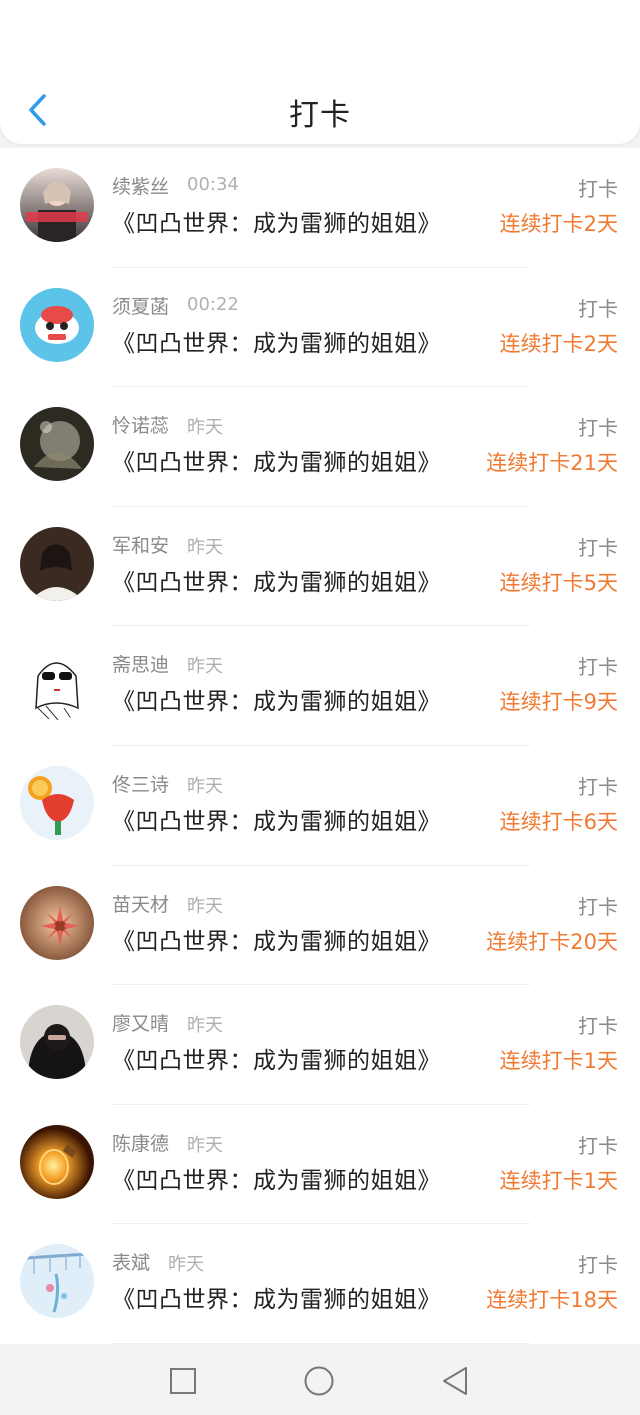  I want to click on list-item: 陈康德 昨天《凹凸世界：成为雷狮的姐姐》 打卡连续打卡1天, so click(320, 1165).